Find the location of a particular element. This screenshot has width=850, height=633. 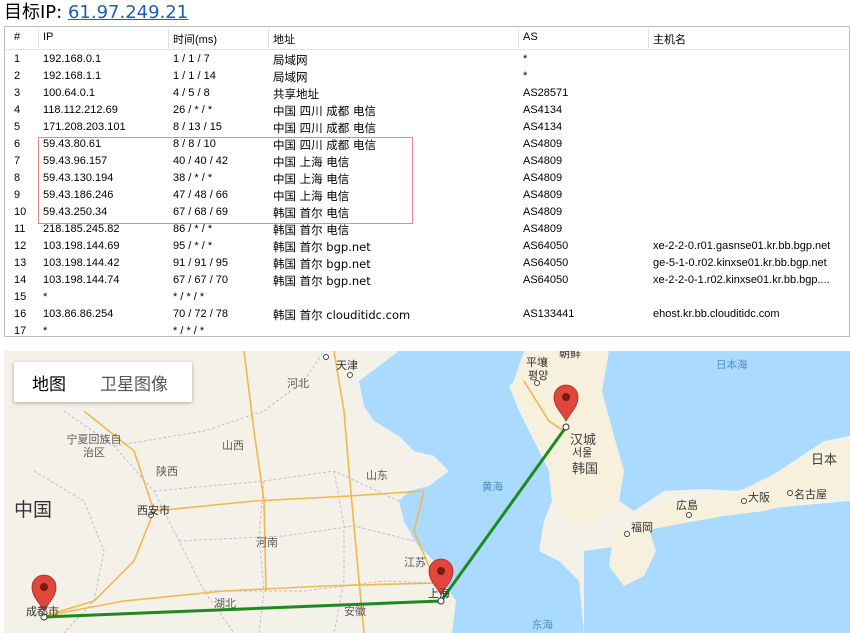

hop-ip: 59.43.186.246 is located at coordinates (78, 195).